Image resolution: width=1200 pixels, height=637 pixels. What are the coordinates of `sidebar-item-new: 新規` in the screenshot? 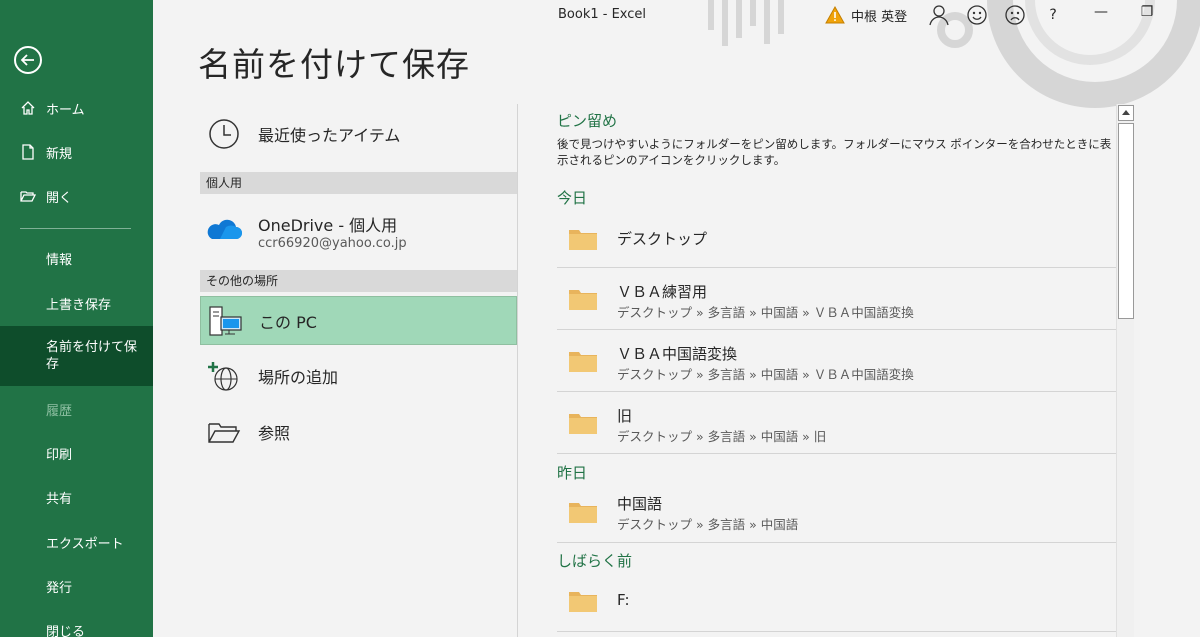 It's located at (76, 152).